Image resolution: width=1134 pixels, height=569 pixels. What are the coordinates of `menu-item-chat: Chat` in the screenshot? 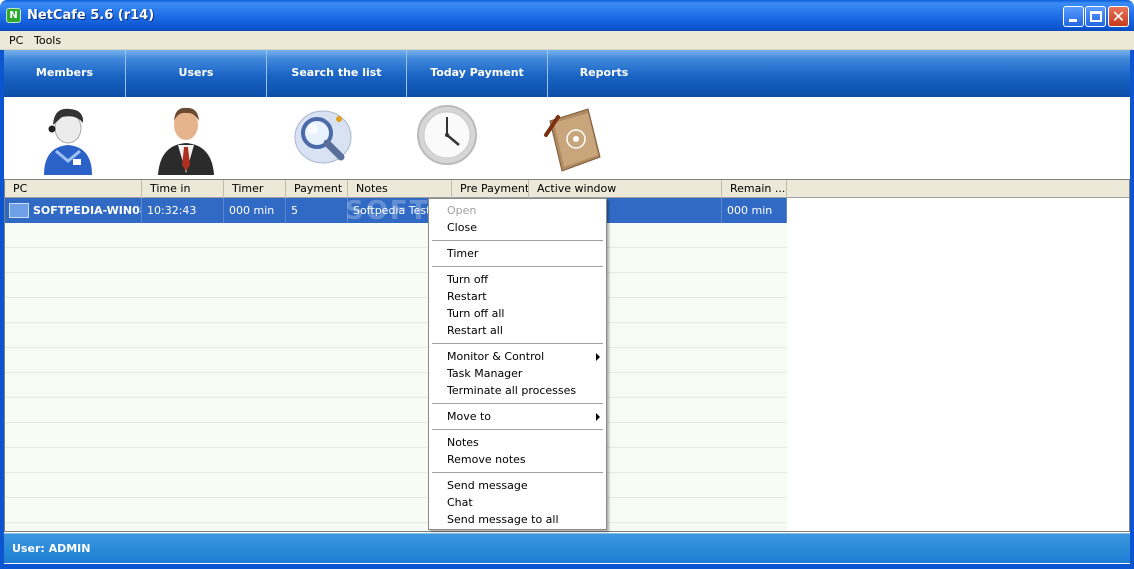 It's located at (517, 502).